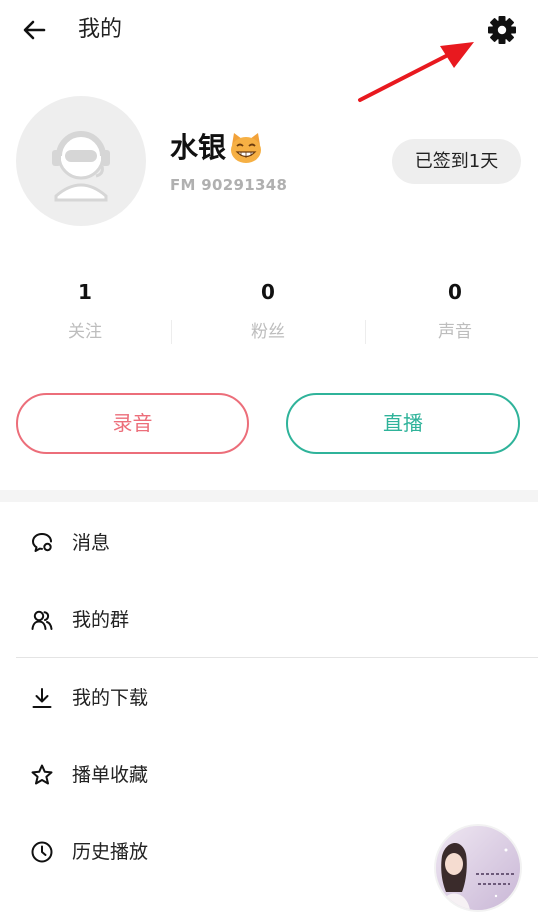  Describe the element at coordinates (269, 620) in the screenshot. I see `menu-item-my-groups: 我的群` at that location.